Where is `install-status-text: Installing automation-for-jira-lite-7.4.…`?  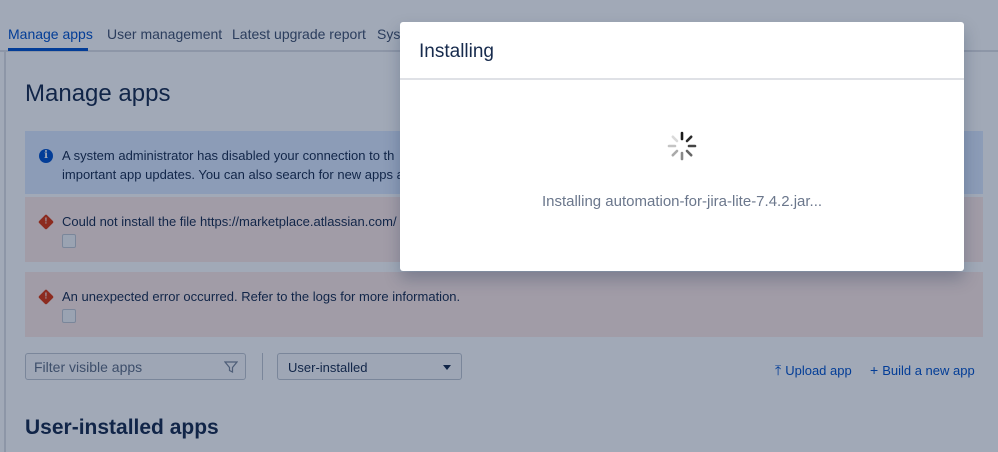 install-status-text: Installing automation-for-jira-lite-7.4.… is located at coordinates (682, 201).